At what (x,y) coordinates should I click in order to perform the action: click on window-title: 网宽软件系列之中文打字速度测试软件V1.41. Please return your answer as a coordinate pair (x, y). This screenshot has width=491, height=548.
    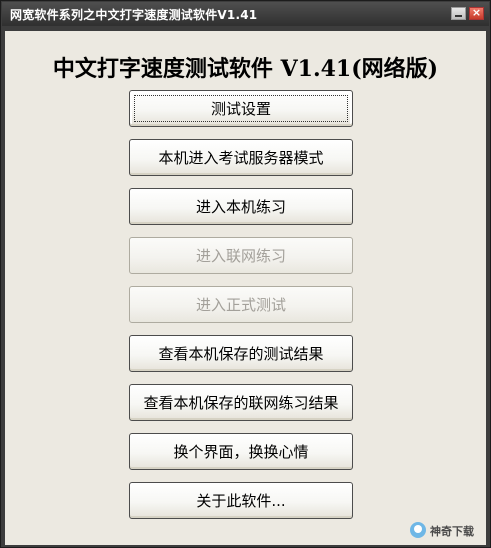
    Looking at the image, I should click on (134, 15).